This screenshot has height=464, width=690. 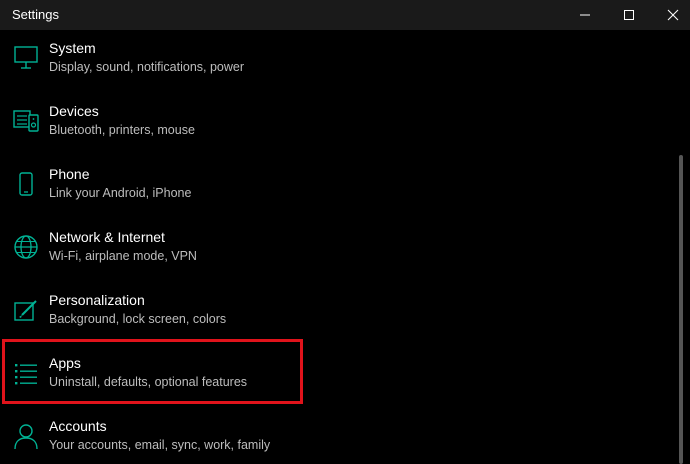 I want to click on minimize-icon, so click(x=585, y=15).